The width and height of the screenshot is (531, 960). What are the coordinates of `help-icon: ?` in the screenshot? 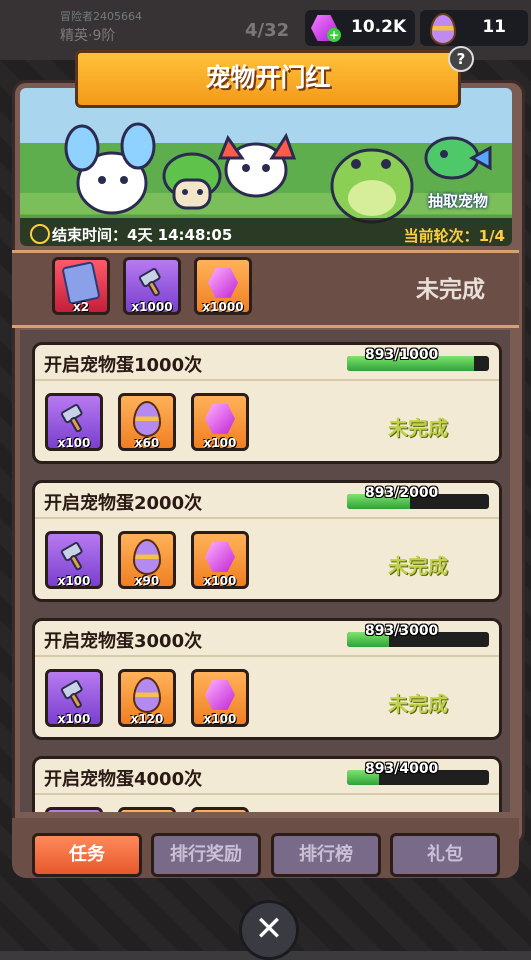 It's located at (461, 59).